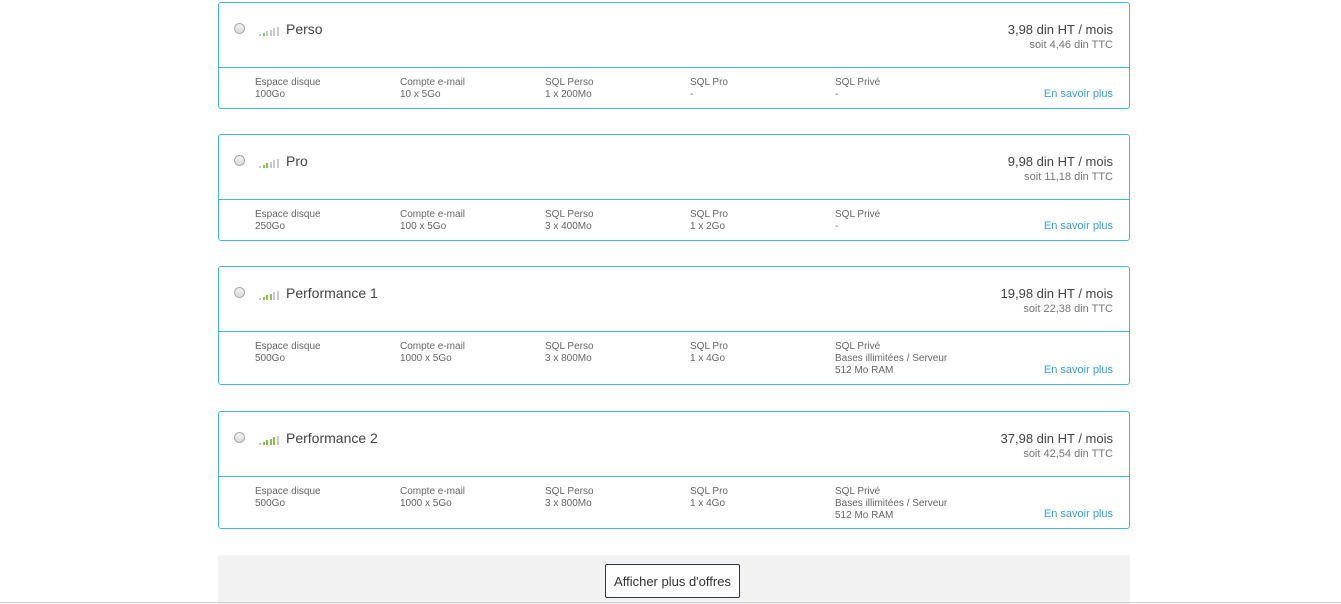  What do you see at coordinates (1060, 161) in the screenshot?
I see `price-excl-tax: 9,98 din HT / mois` at bounding box center [1060, 161].